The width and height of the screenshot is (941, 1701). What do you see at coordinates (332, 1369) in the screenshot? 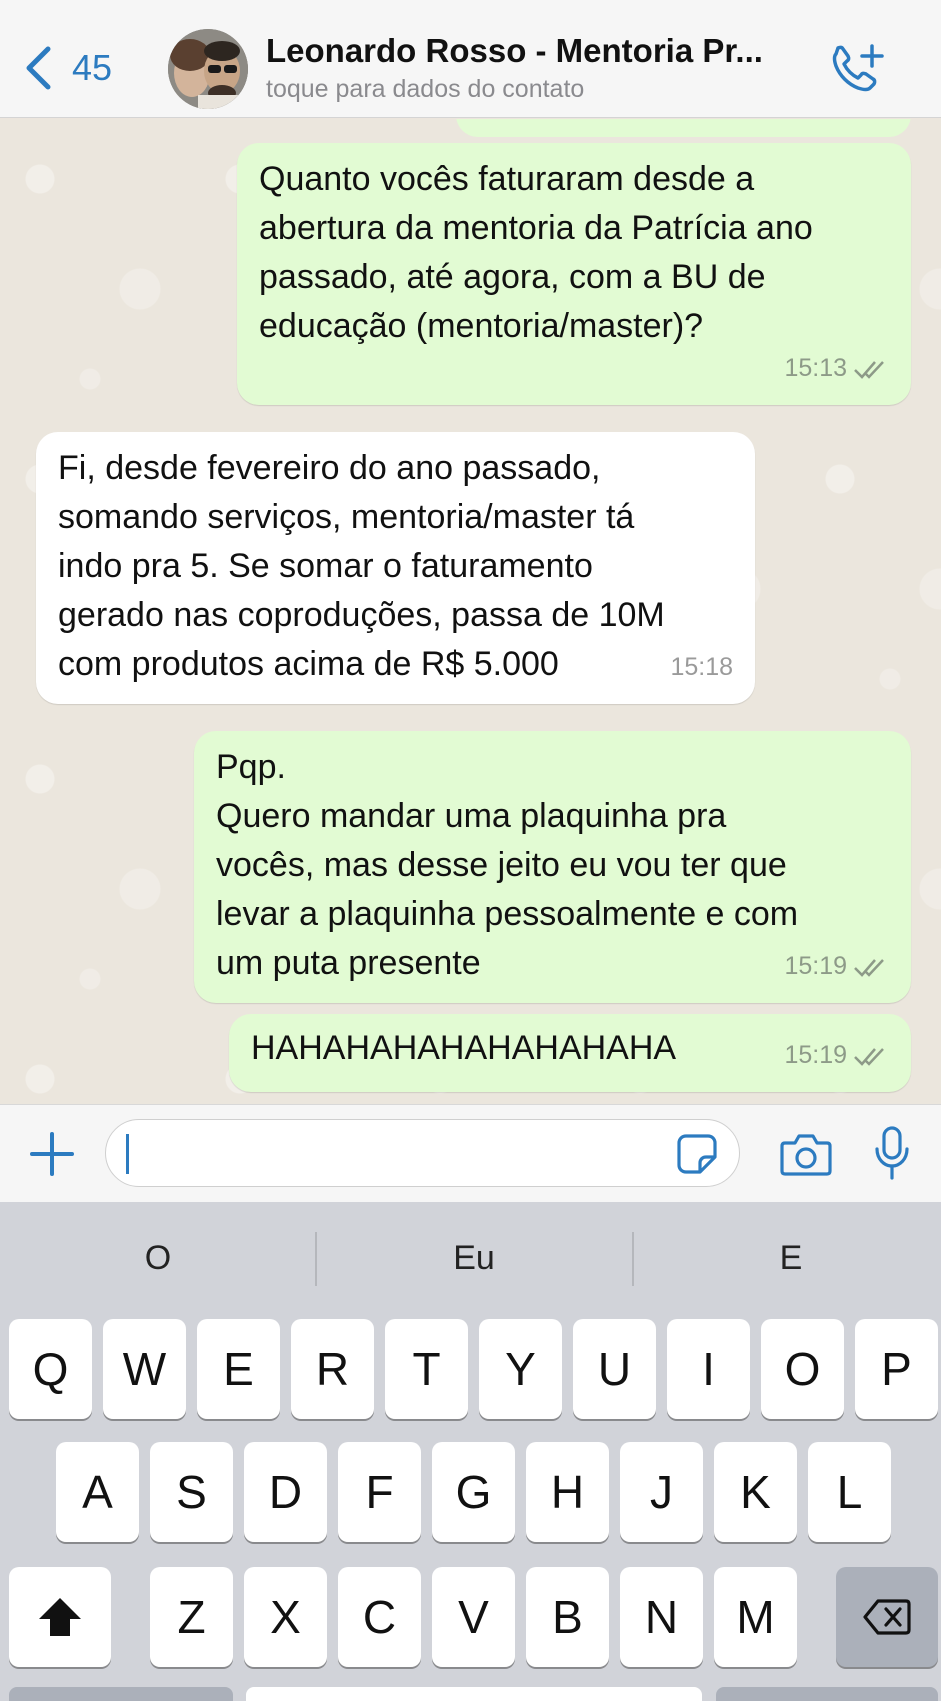
I see `key-r: R` at bounding box center [332, 1369].